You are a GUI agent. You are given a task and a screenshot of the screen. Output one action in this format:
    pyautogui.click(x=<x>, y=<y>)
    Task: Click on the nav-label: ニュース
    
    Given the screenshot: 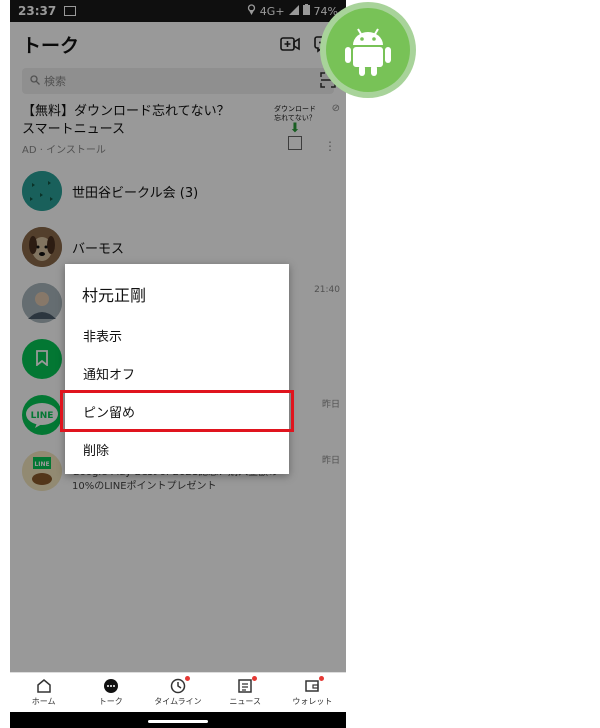 What is the action you would take?
    pyautogui.click(x=245, y=701)
    